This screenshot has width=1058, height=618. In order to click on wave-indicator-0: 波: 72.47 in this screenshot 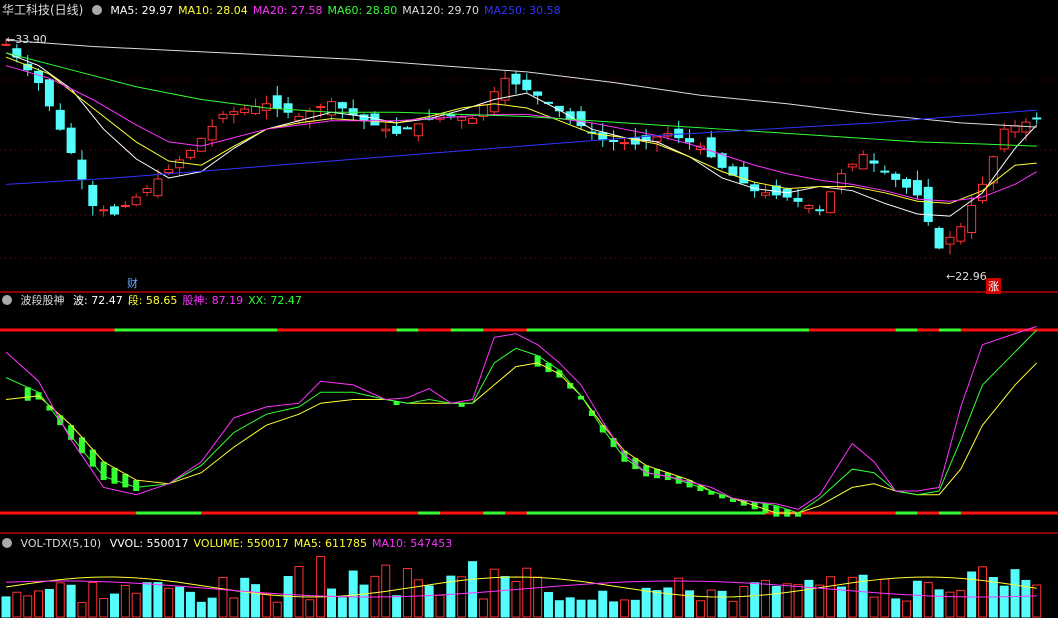, I will do `click(98, 300)`.